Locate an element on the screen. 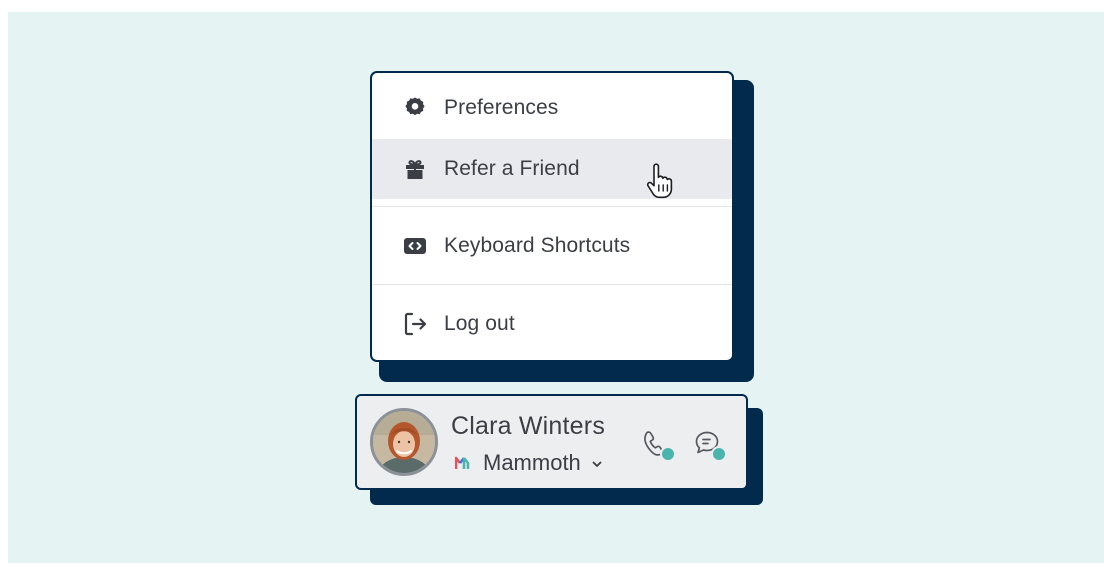 The width and height of the screenshot is (1104, 563). code-icon is located at coordinates (415, 246).